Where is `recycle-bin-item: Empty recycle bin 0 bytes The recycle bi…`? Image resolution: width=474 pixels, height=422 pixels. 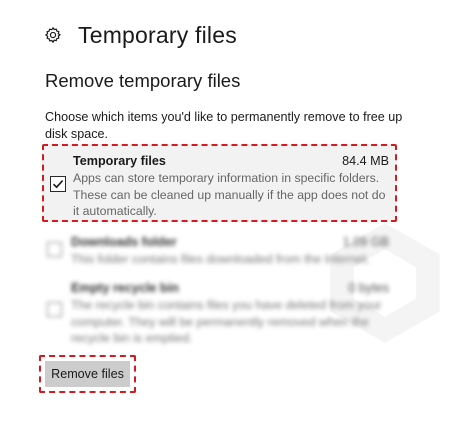 recycle-bin-item: Empty recycle bin 0 bytes The recycle bi… is located at coordinates (219, 312).